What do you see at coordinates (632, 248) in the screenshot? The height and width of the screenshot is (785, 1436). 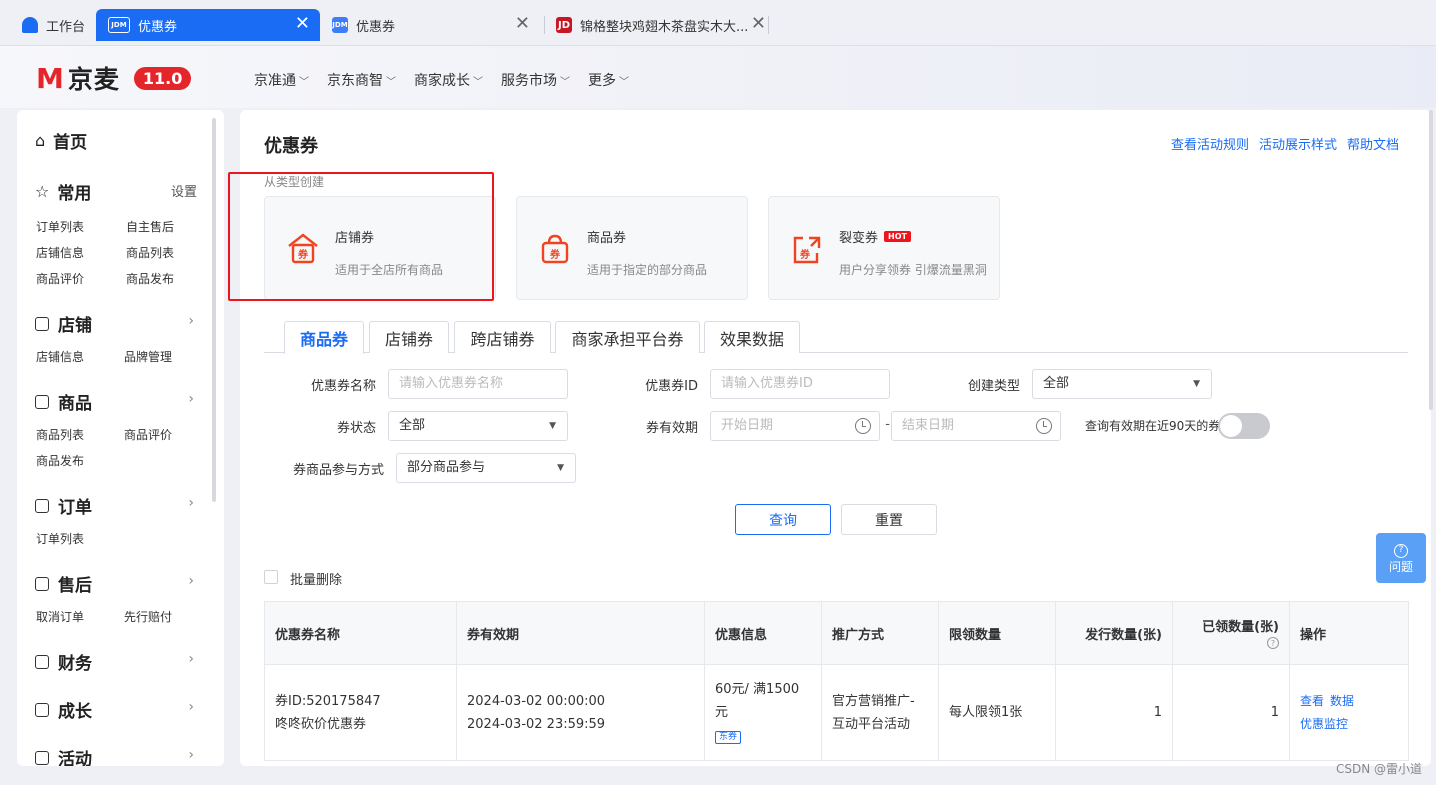 I see `product-coupon-card: 券 商品券 适用于指定的部分商品` at bounding box center [632, 248].